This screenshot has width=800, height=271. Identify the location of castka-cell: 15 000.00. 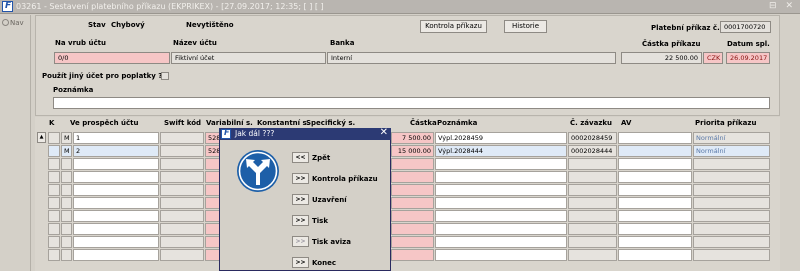
(412, 151).